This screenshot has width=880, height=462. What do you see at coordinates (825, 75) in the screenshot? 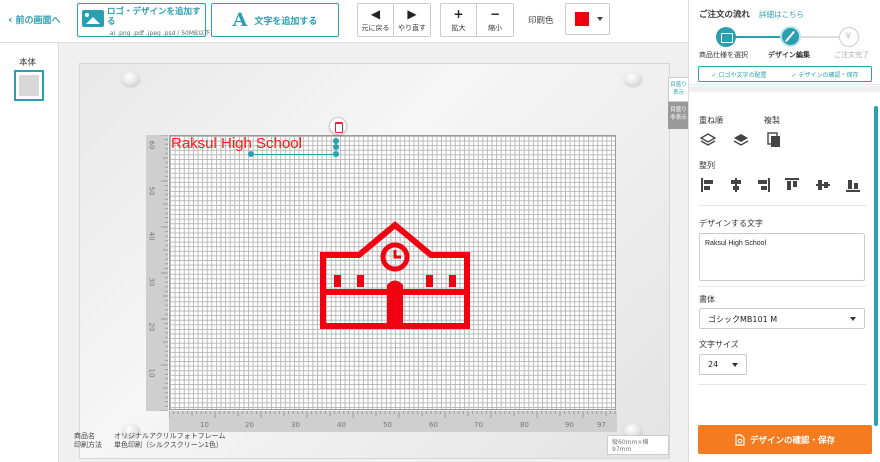
I see `substep-item: ✓ デザインの確認・保存` at bounding box center [825, 75].